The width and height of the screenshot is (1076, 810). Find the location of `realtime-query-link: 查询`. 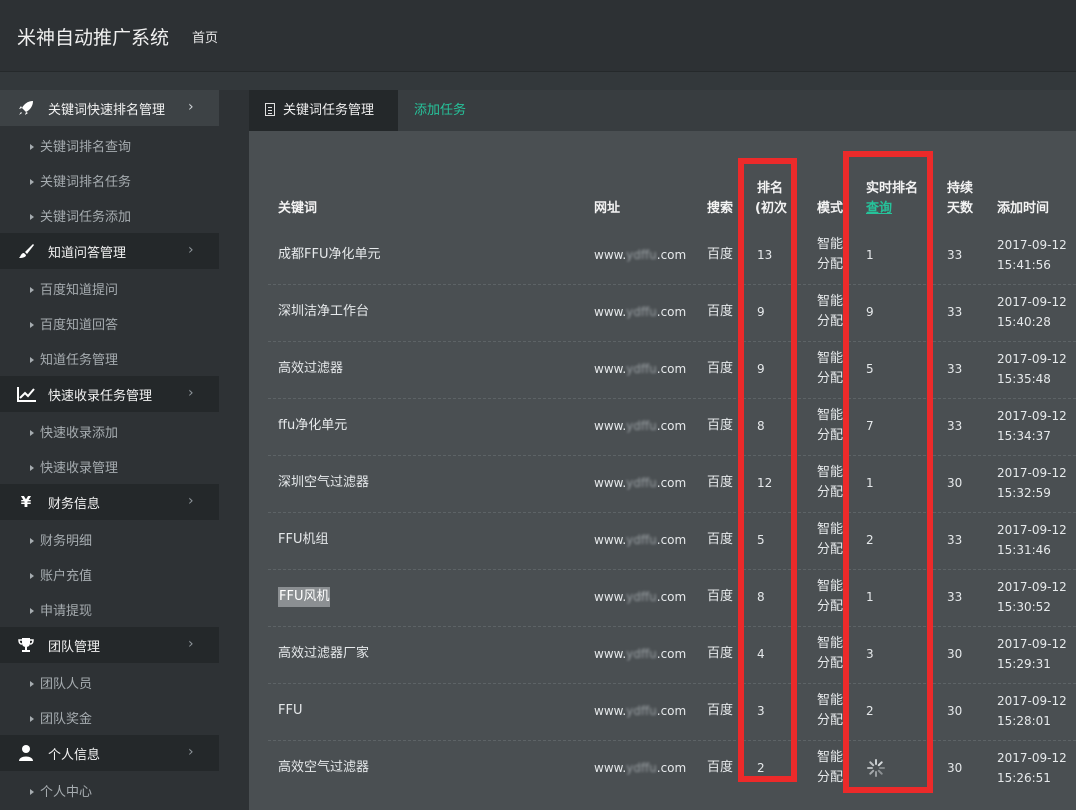

realtime-query-link: 查询 is located at coordinates (879, 209).